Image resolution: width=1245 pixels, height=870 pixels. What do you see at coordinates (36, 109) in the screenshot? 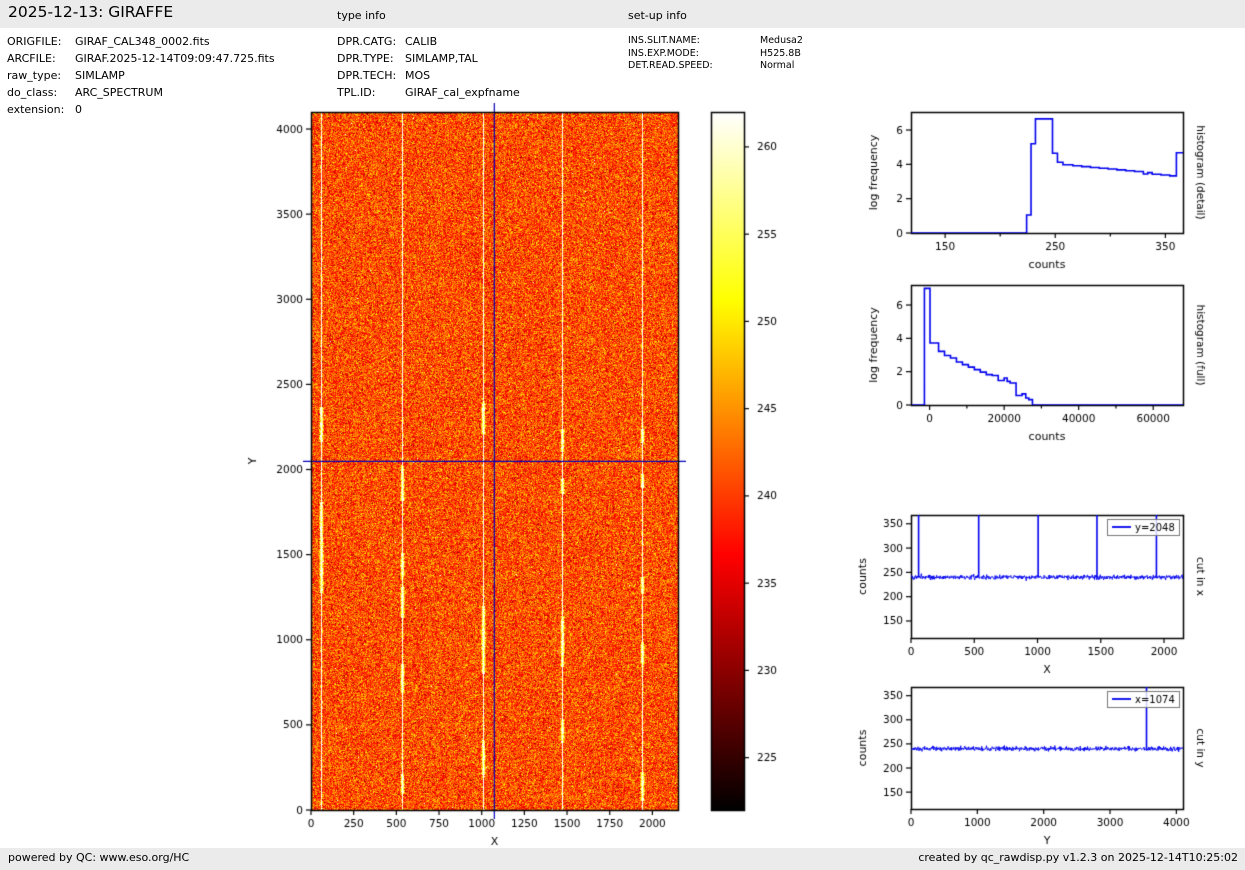
I see `field-label: extension:` at bounding box center [36, 109].